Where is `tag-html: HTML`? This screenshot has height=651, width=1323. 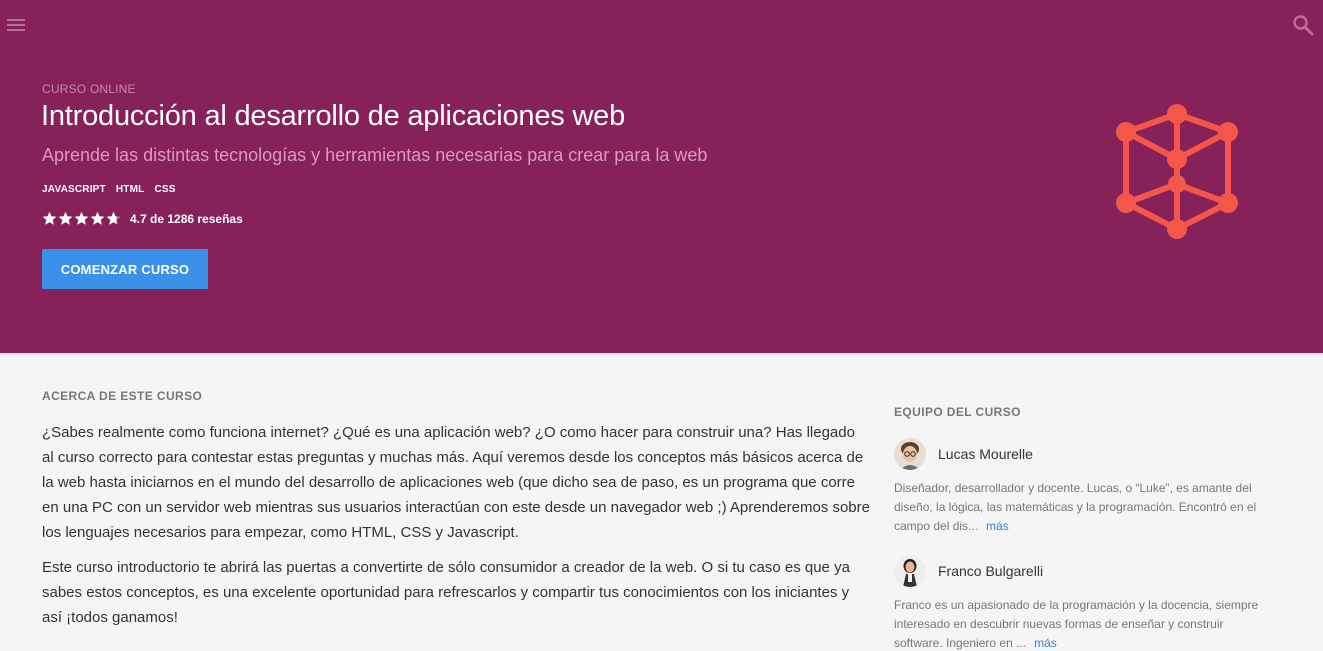 tag-html: HTML is located at coordinates (130, 189).